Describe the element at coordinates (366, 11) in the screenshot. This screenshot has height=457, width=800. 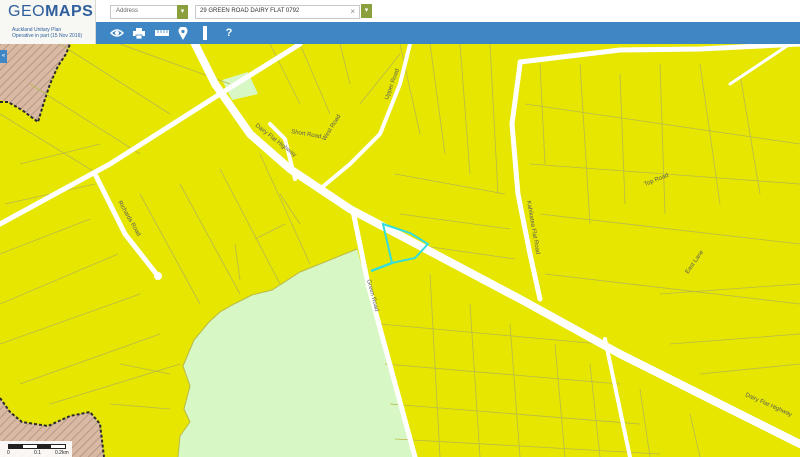
I see `address-dropdown-button: ▾` at that location.